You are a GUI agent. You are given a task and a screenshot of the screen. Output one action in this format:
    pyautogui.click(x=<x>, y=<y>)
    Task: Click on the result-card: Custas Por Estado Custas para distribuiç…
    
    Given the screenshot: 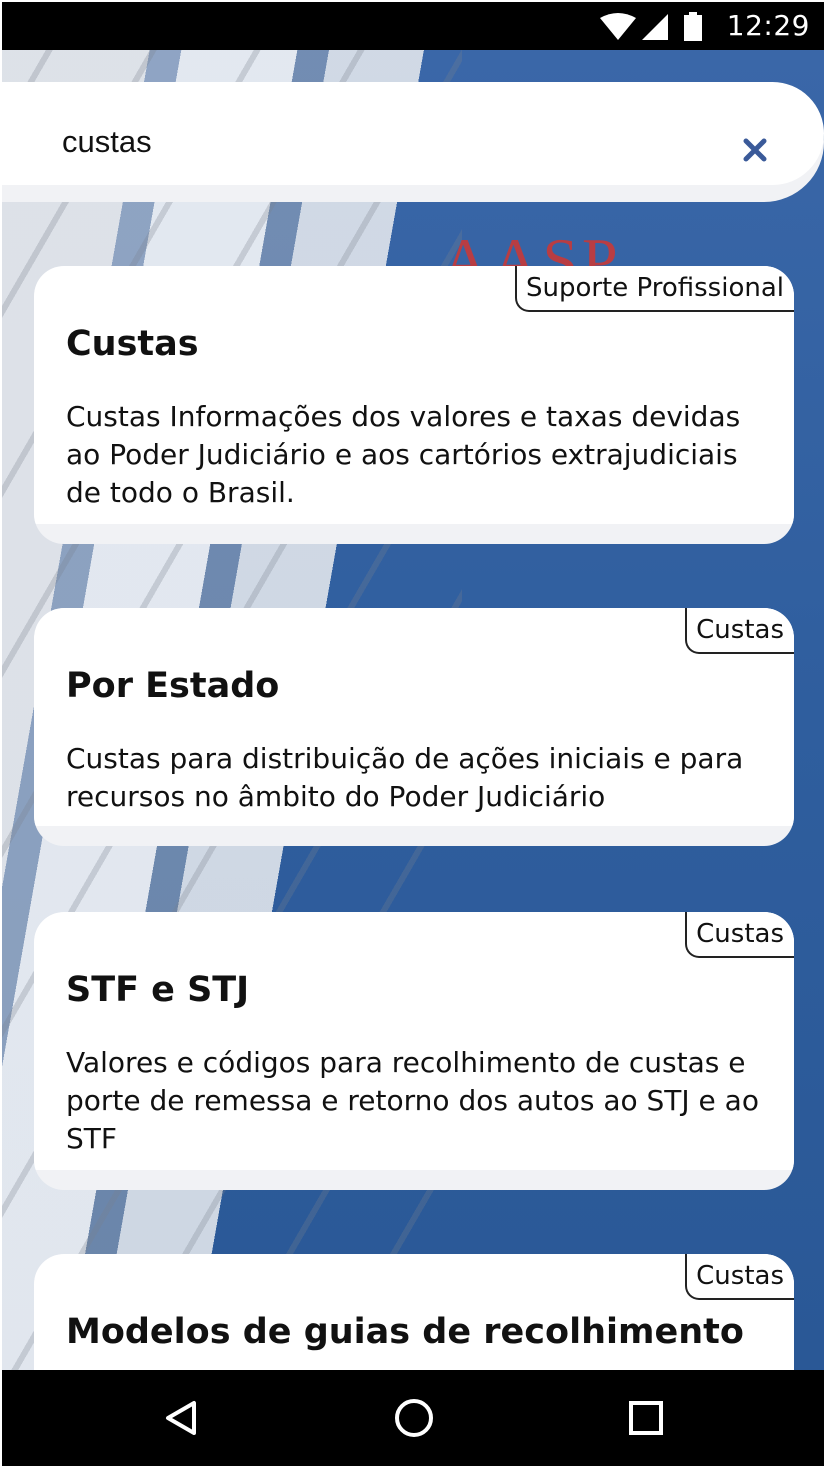 What is the action you would take?
    pyautogui.click(x=414, y=727)
    